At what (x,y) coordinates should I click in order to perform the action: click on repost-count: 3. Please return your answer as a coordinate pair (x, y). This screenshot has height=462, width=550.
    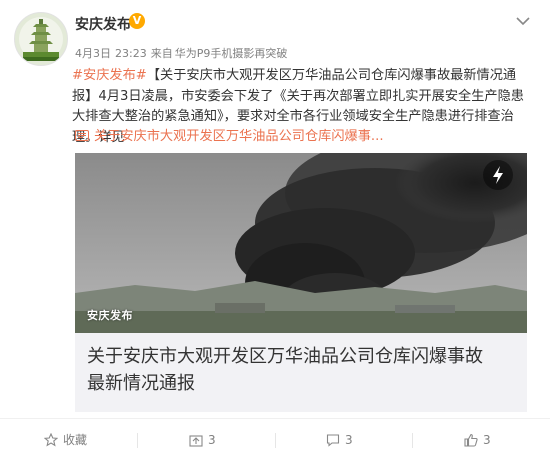
    Looking at the image, I should click on (212, 440).